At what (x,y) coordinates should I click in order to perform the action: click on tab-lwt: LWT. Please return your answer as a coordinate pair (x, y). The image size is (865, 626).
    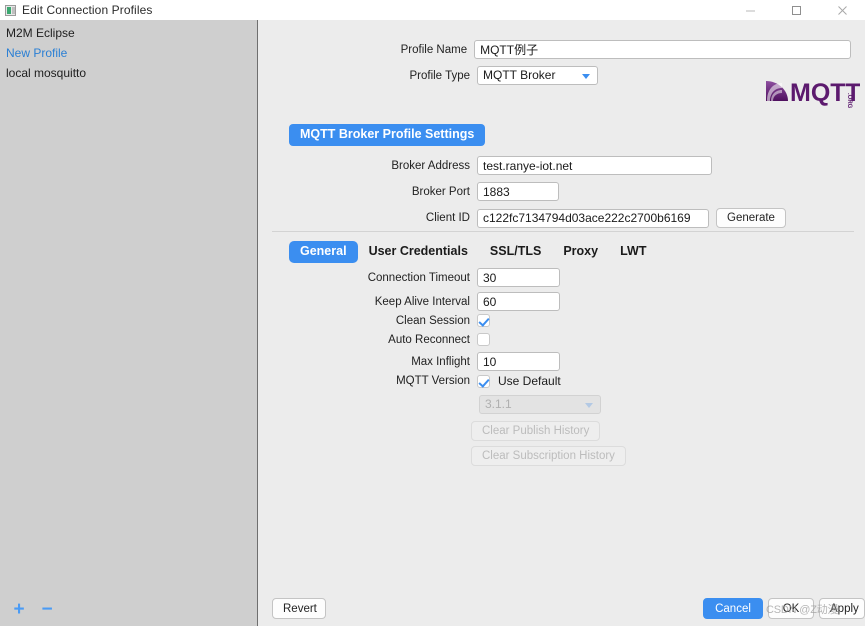
    Looking at the image, I should click on (633, 252).